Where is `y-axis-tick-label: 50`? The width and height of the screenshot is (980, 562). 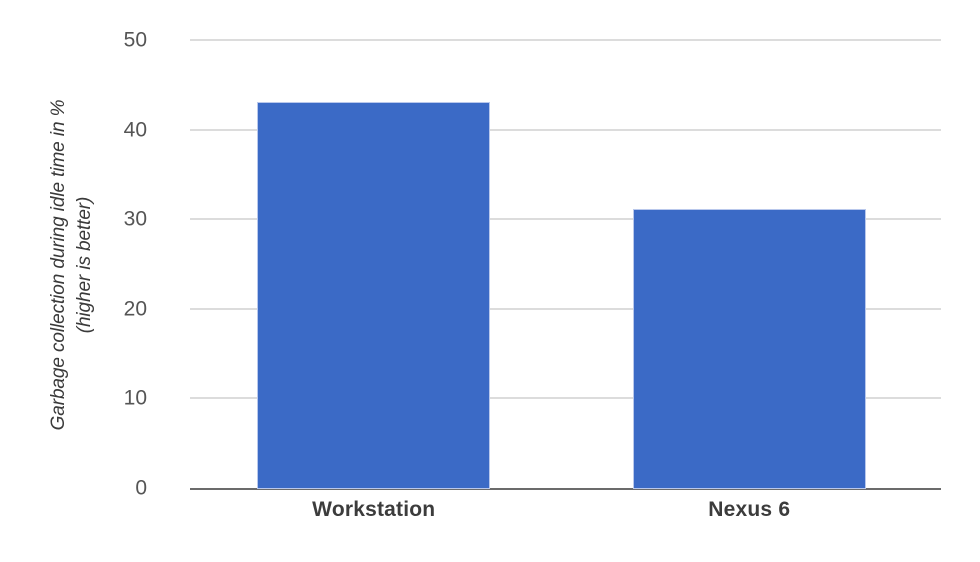
y-axis-tick-label: 50 is located at coordinates (135, 40).